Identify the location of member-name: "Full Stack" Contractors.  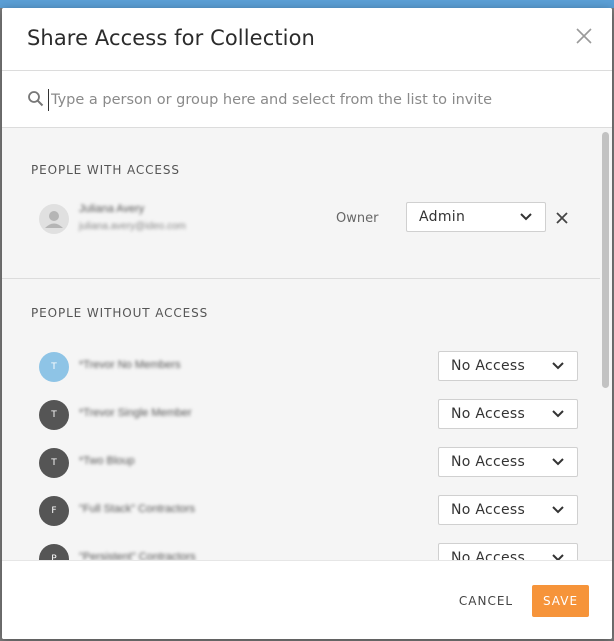
(137, 509).